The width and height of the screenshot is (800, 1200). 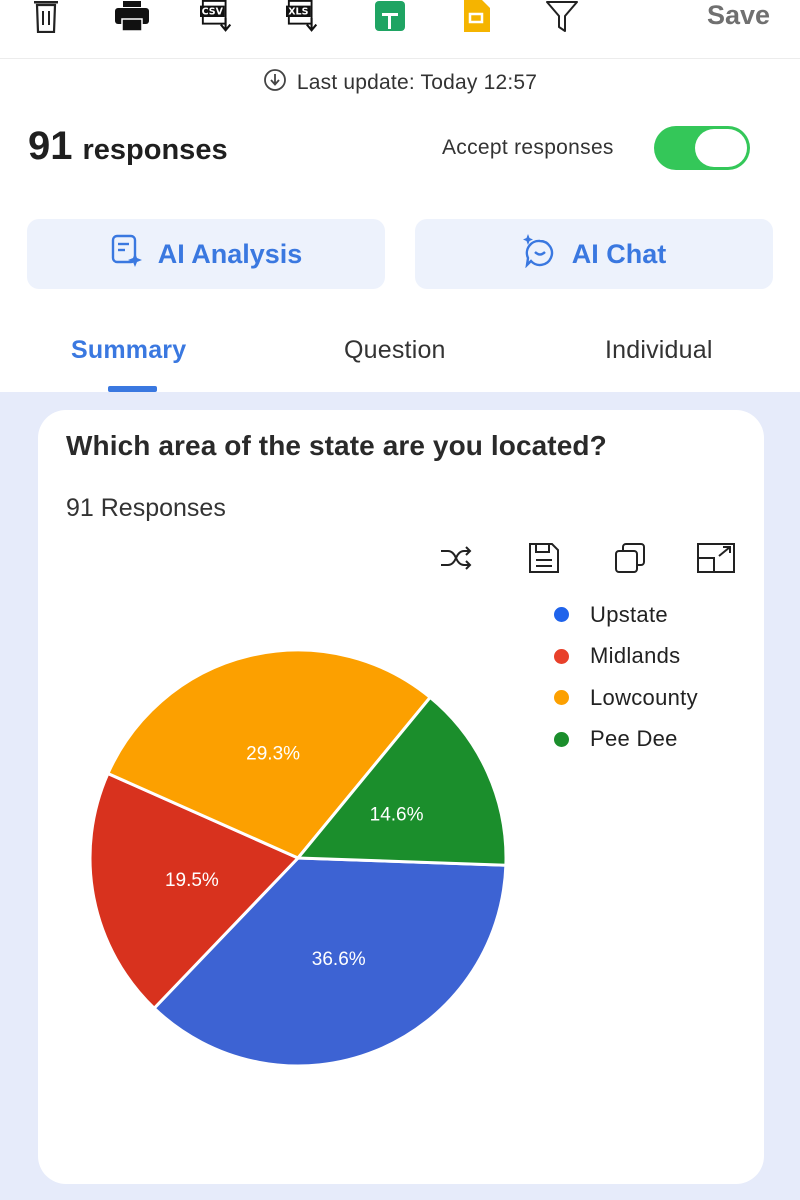 I want to click on csv-export-icon: CSV, so click(x=218, y=17).